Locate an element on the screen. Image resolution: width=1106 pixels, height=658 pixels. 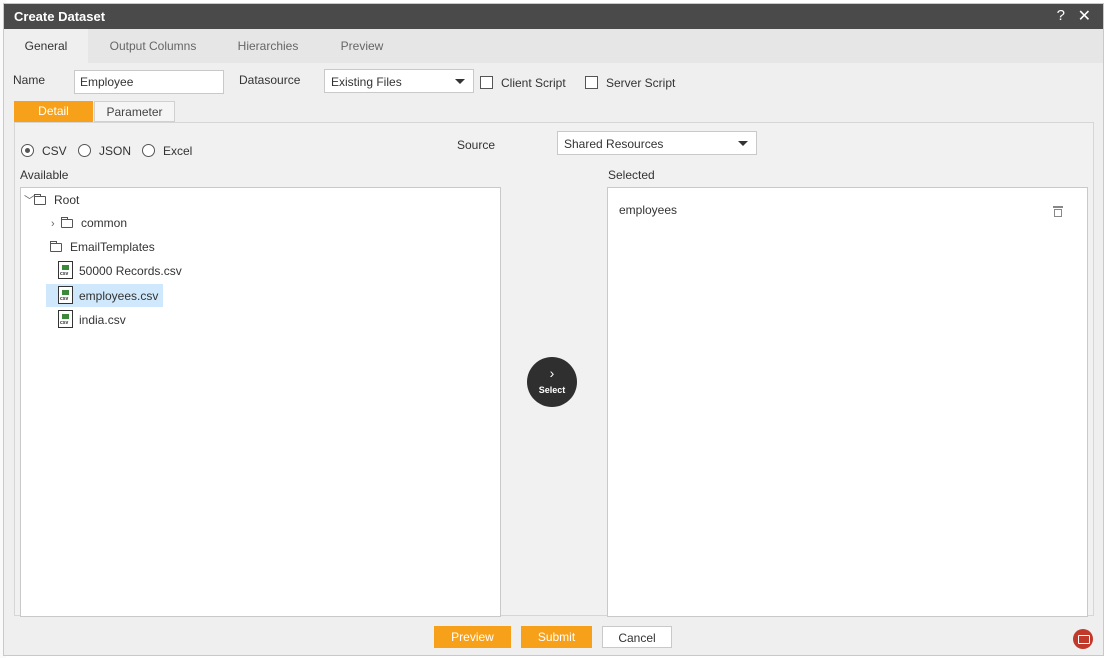
selected-item: employees is located at coordinates (648, 210).